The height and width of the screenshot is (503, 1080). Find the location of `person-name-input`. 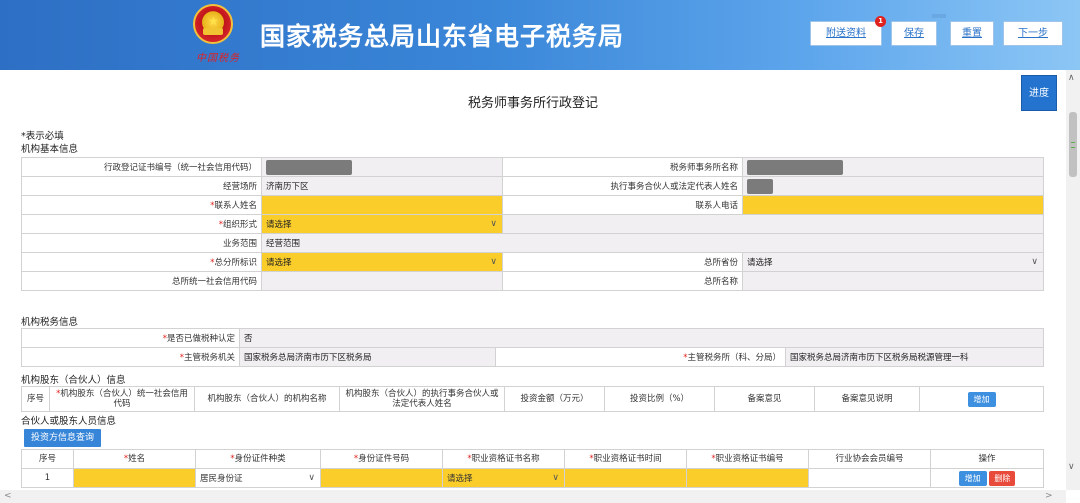

person-name-input is located at coordinates (134, 478).